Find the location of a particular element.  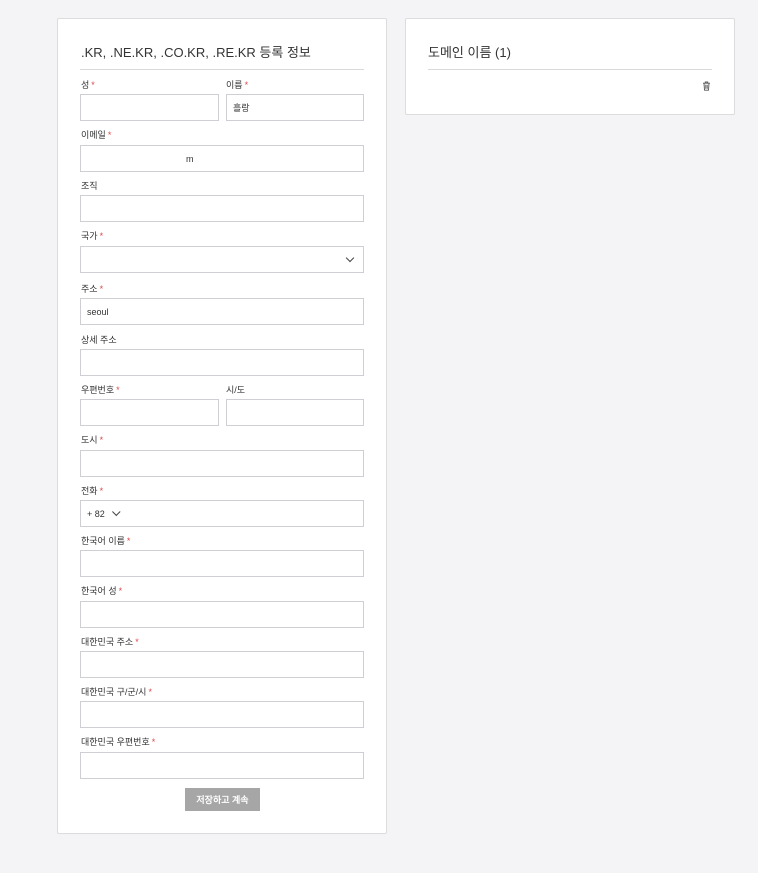

domain-list-title: 도메인 이름 (1) is located at coordinates (469, 52).